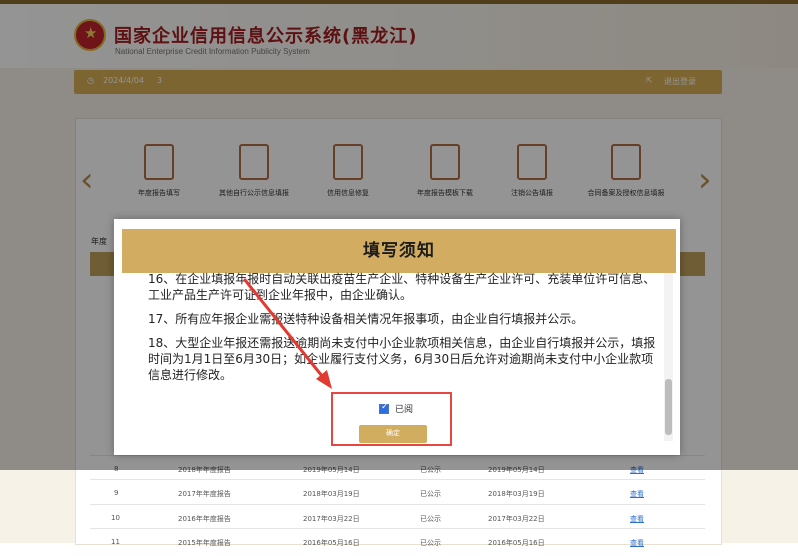  I want to click on notice-item-17: 17、所有应年报企业需报送特种设备相关情况年报事项，由企业自行填报并公示。, so click(366, 319).